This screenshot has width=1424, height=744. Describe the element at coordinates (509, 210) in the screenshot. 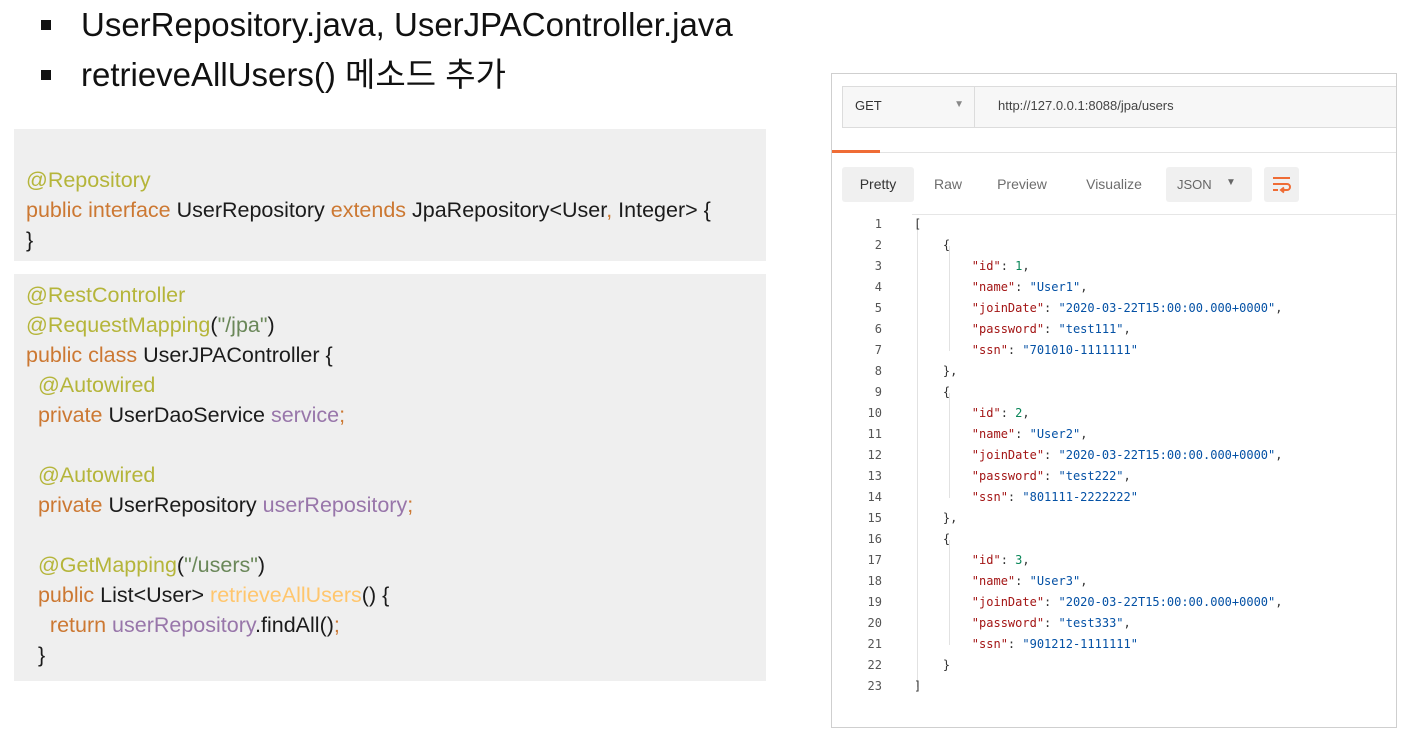

I see `code-token: JpaRepository<User` at that location.